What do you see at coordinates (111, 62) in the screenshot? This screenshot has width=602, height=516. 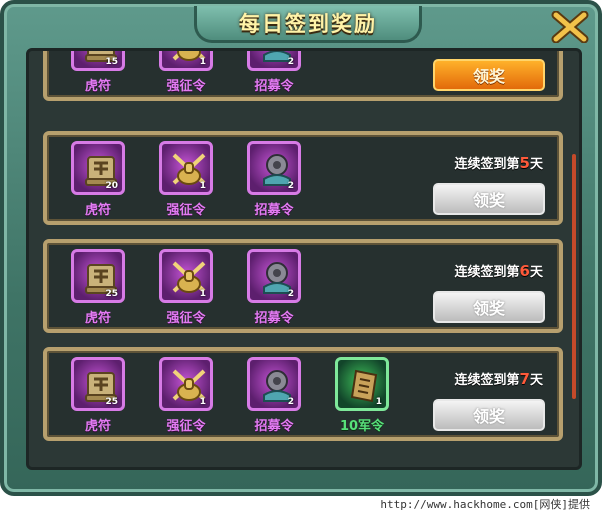 I see `item-count: 15` at bounding box center [111, 62].